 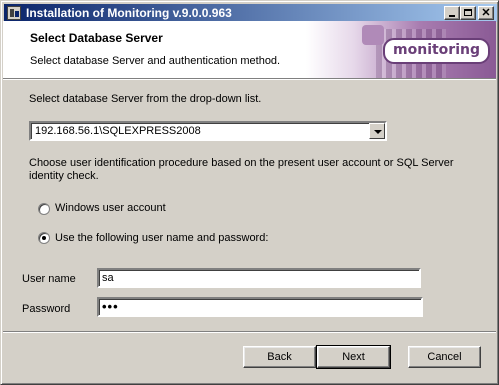 What do you see at coordinates (250, 13) in the screenshot?
I see `title-bar: Installation of Monitoring v.9.0.0.963 ✕` at bounding box center [250, 13].